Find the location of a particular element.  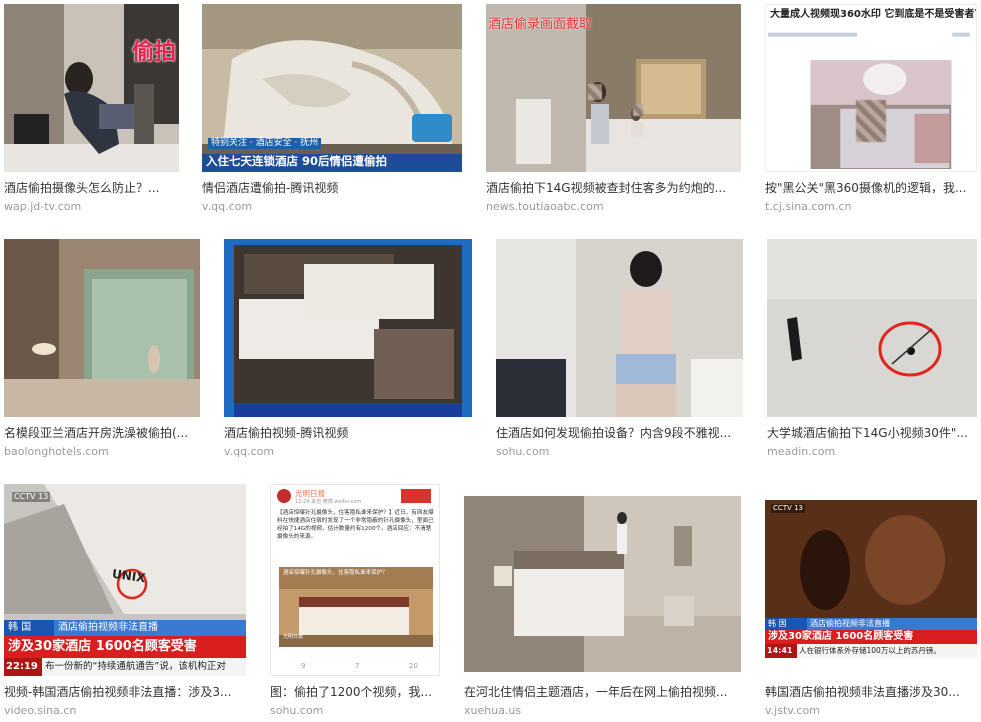

post-image-watermark: 光明日报 is located at coordinates (293, 637).